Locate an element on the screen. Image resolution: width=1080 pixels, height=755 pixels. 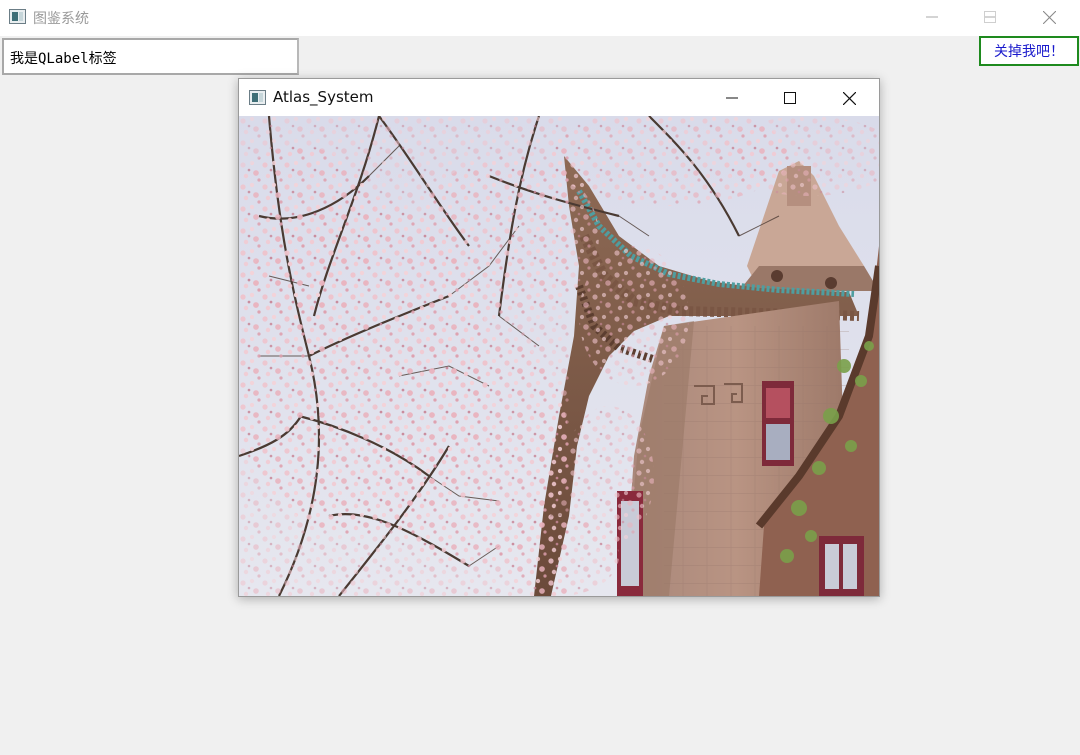
child-minimize-button is located at coordinates (732, 98).